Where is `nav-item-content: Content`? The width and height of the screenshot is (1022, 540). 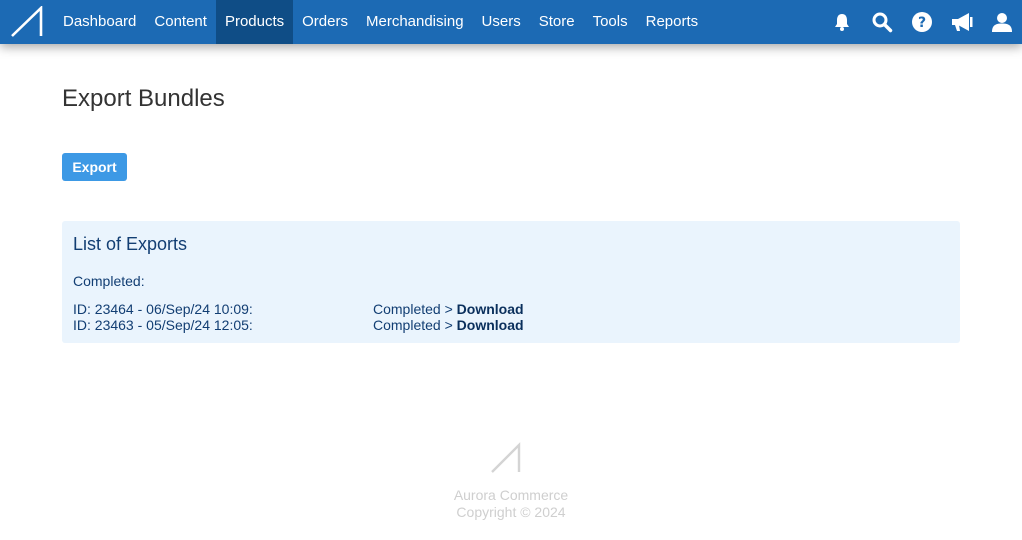 nav-item-content: Content is located at coordinates (180, 22).